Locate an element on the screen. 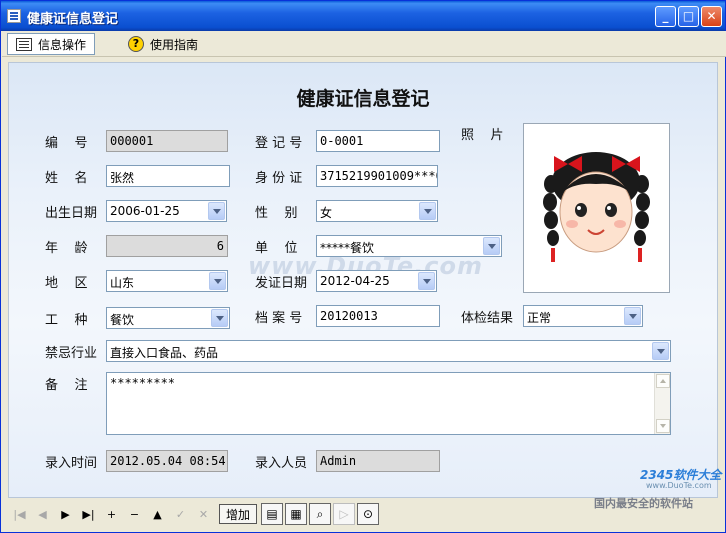  tab-info-operation: 信息操作 is located at coordinates (51, 44).